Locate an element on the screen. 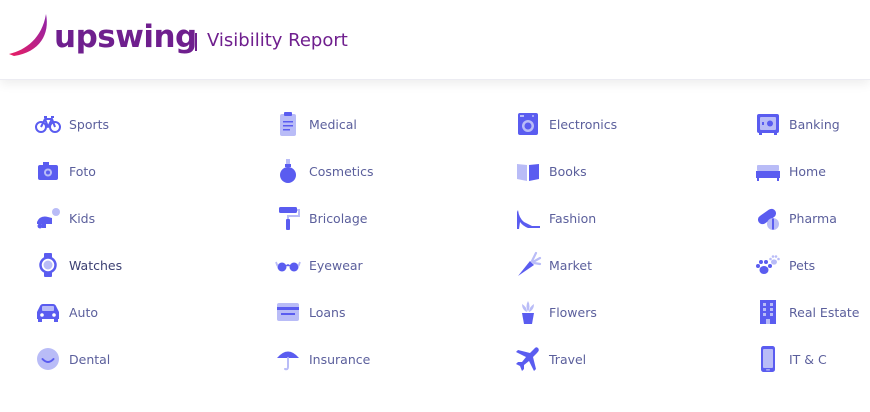 Image resolution: width=870 pixels, height=412 pixels. wallet-icon is located at coordinates (288, 312).